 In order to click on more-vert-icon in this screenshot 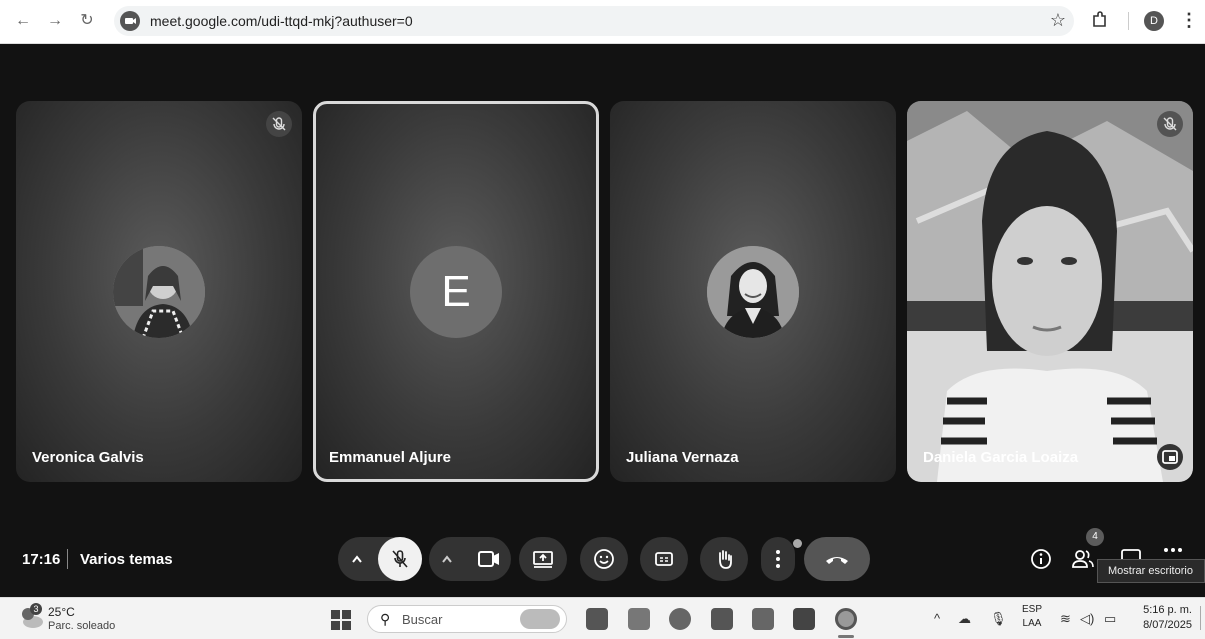, I will do `click(778, 559)`.